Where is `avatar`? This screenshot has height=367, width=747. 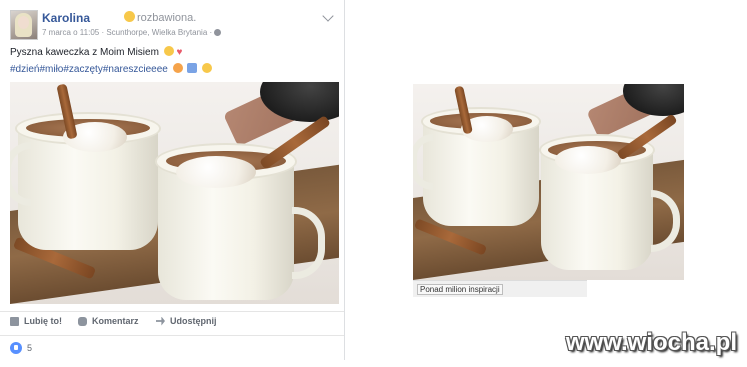
avatar is located at coordinates (24, 25).